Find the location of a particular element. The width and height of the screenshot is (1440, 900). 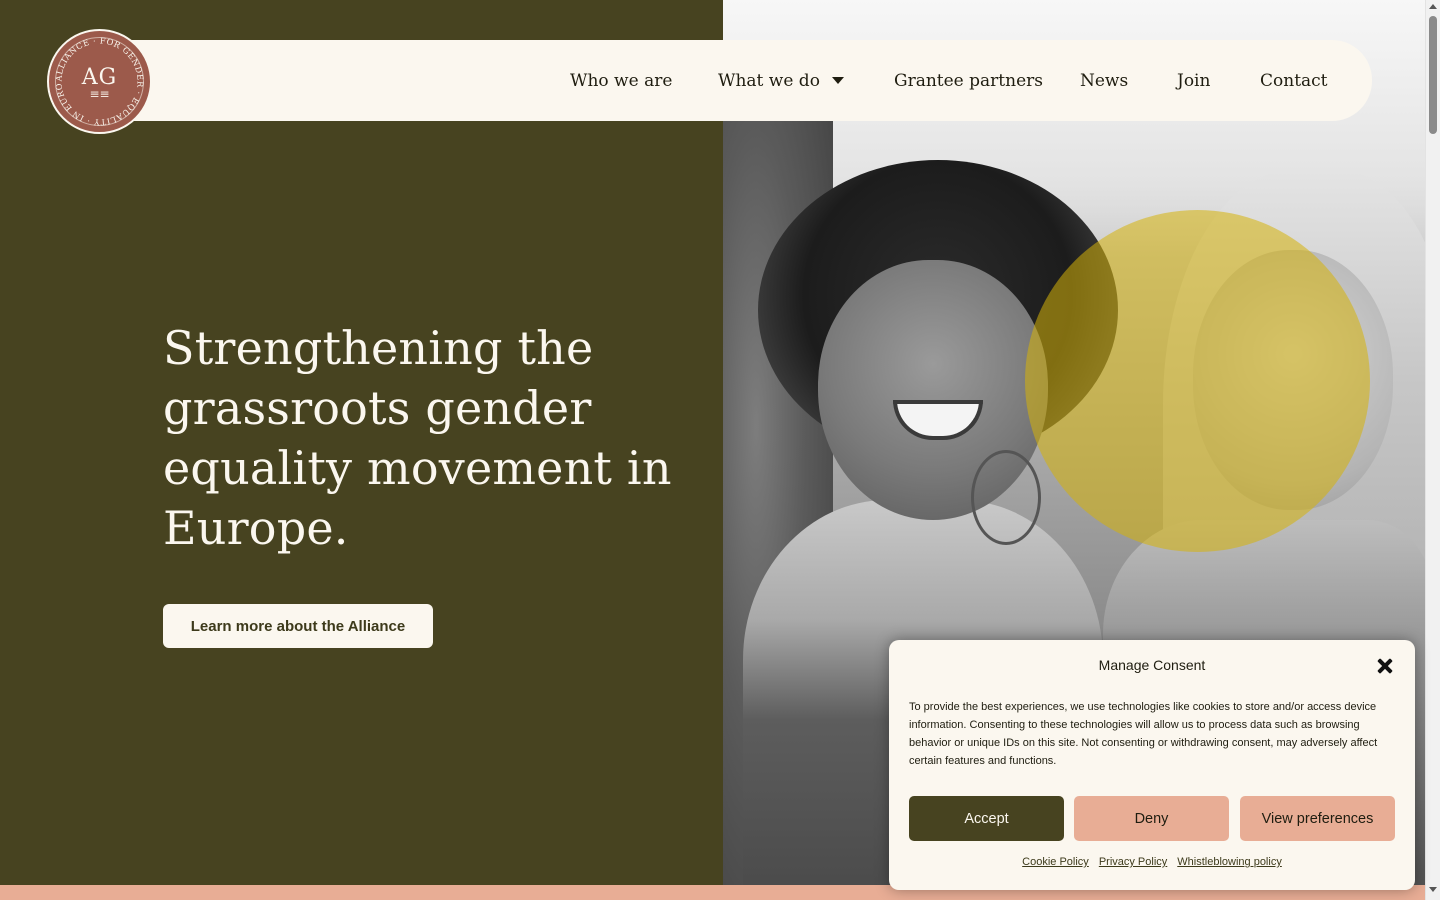

whistleblowing-policy-link: Whistleblowing policy is located at coordinates (1229, 862).